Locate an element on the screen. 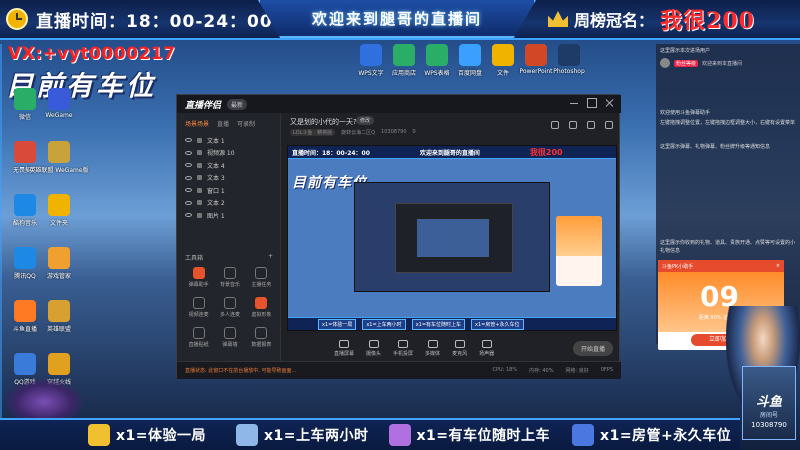 This screenshot has height=450, width=800. app-titlebar: 直播伴侣 最新 is located at coordinates (399, 104).